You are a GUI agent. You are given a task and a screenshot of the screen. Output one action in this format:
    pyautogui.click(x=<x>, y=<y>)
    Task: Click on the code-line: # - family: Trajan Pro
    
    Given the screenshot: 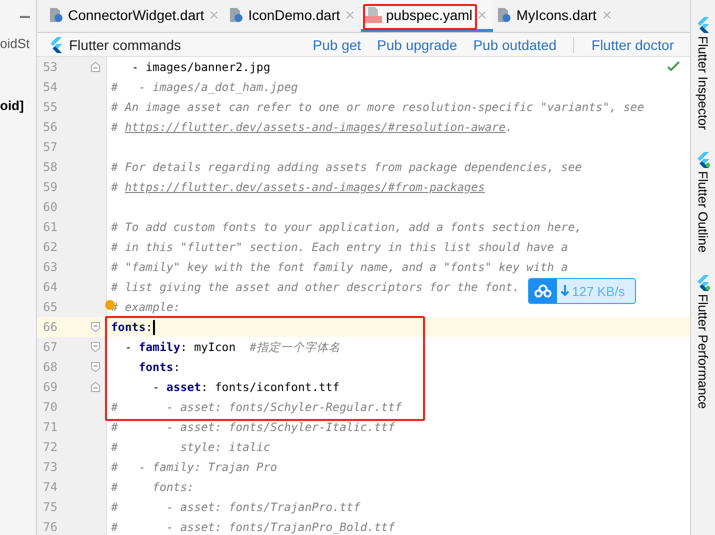 What is the action you would take?
    pyautogui.click(x=194, y=467)
    